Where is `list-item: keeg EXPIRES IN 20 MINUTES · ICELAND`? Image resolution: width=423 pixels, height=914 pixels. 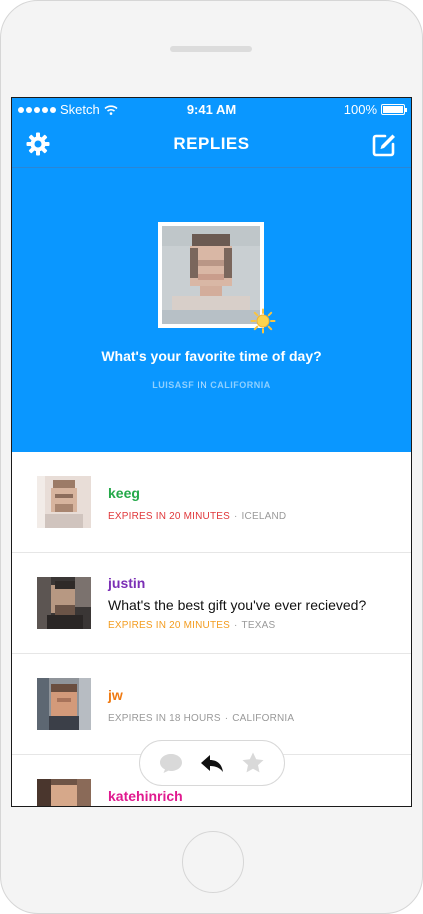
list-item: keeg EXPIRES IN 20 MINUTES · ICELAND is located at coordinates (211, 502).